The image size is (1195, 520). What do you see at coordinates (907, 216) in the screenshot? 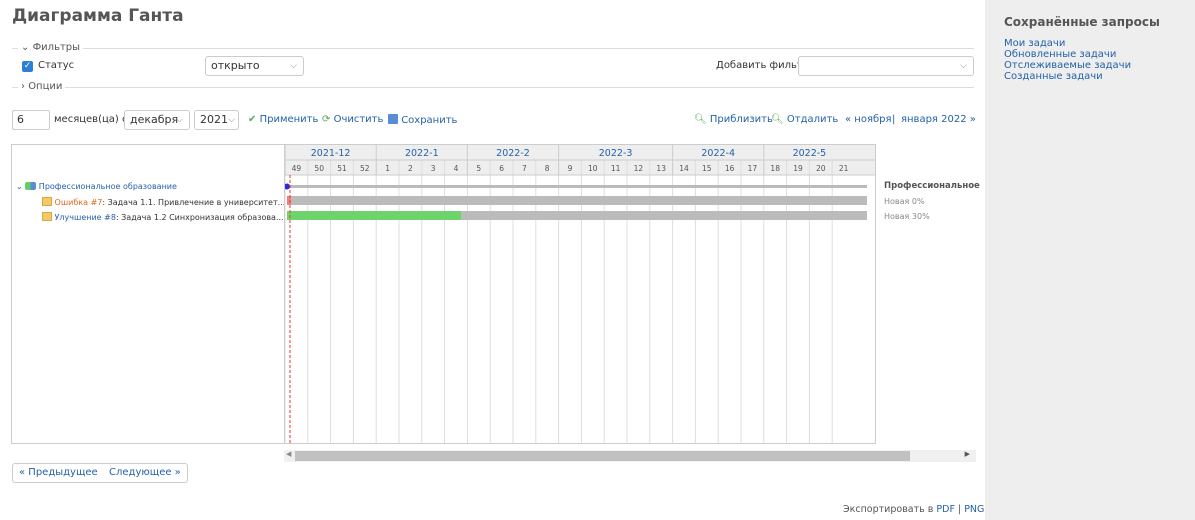
I see `issue-status: Новая 30%` at bounding box center [907, 216].